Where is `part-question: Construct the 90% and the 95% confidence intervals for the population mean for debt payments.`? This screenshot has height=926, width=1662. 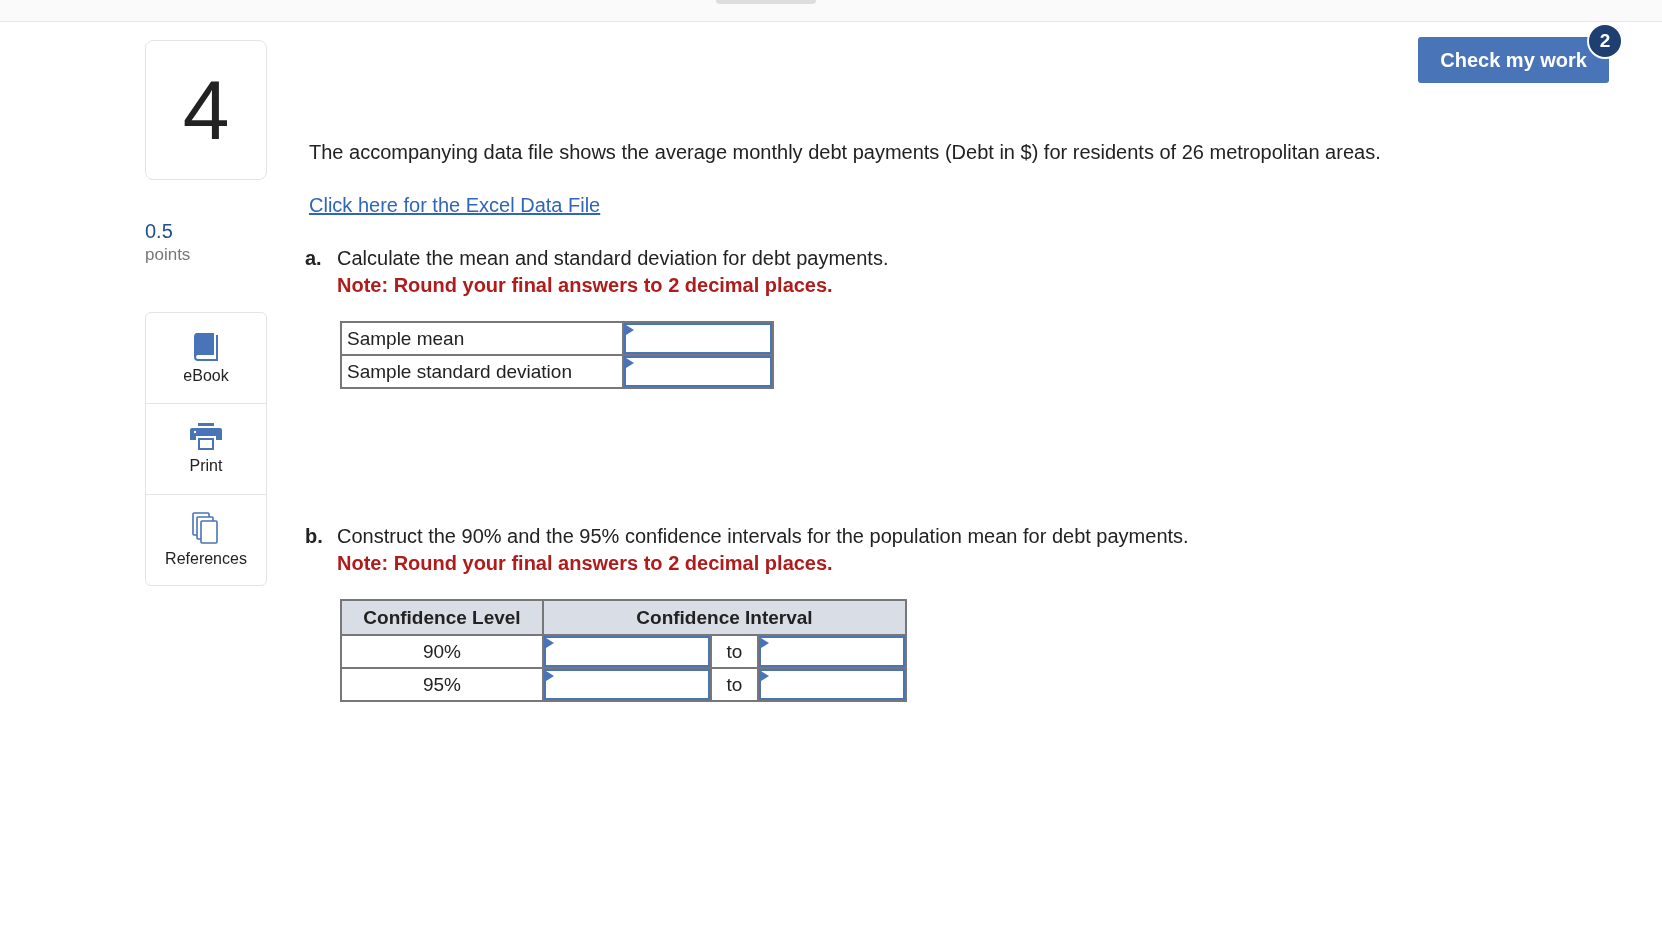
part-question: Construct the 90% and the 95% confidence intervals for the population mean for debt payments. is located at coordinates (763, 536).